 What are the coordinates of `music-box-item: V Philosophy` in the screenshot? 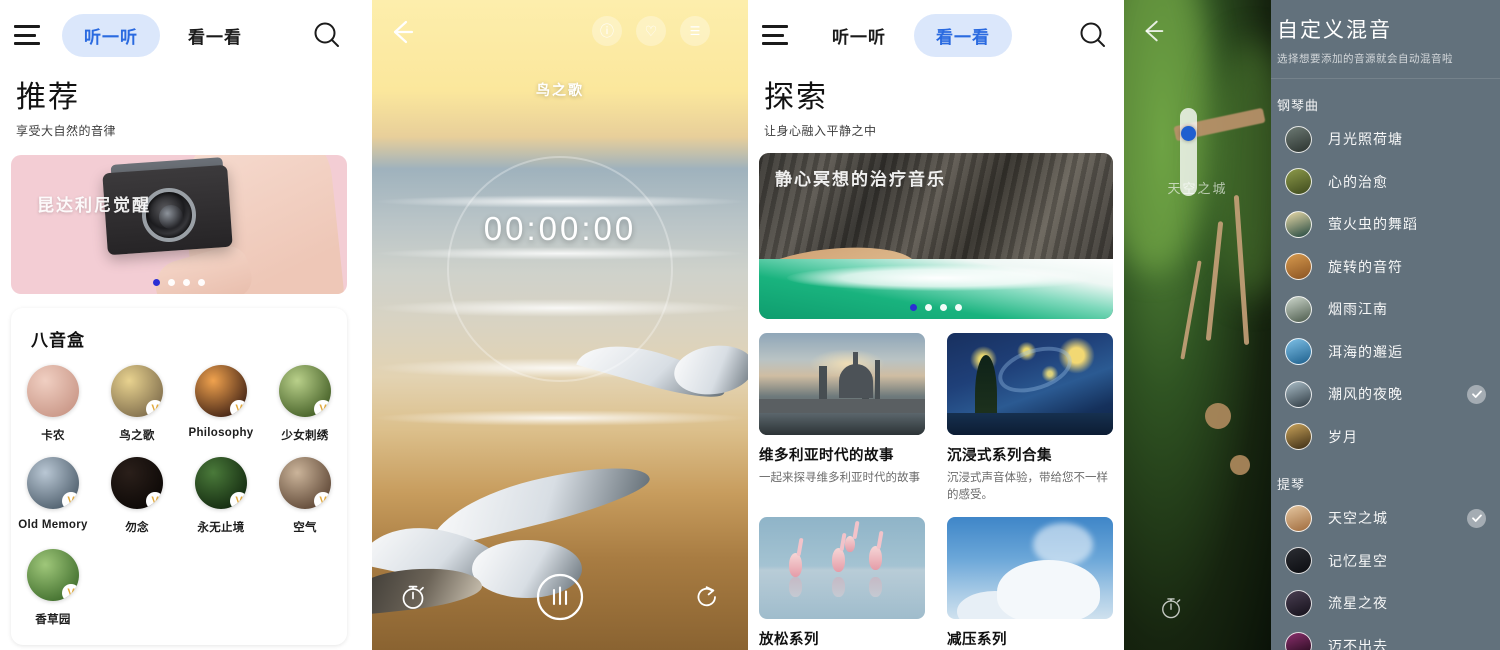 It's located at (221, 404).